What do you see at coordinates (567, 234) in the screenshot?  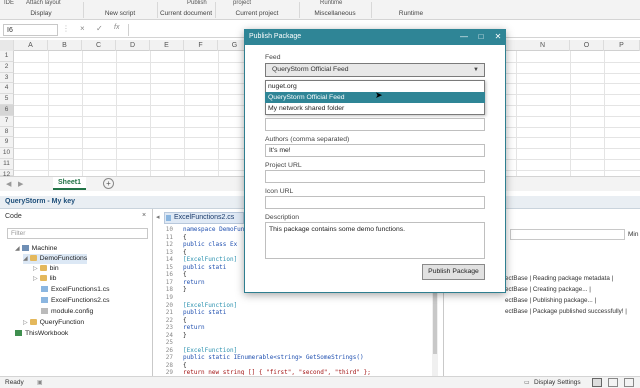 I see `log-filter-input` at bounding box center [567, 234].